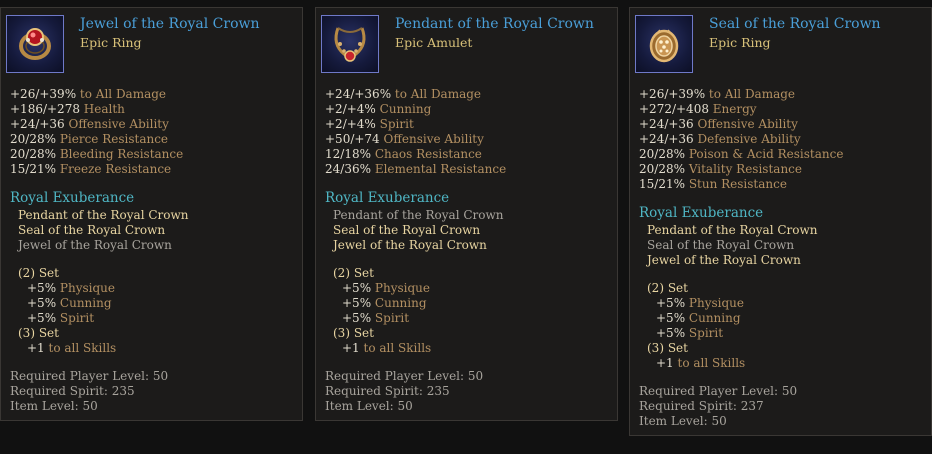 This screenshot has width=932, height=454. What do you see at coordinates (89, 139) in the screenshot?
I see `stat-line: 20/28% Pierce Resistance` at bounding box center [89, 139].